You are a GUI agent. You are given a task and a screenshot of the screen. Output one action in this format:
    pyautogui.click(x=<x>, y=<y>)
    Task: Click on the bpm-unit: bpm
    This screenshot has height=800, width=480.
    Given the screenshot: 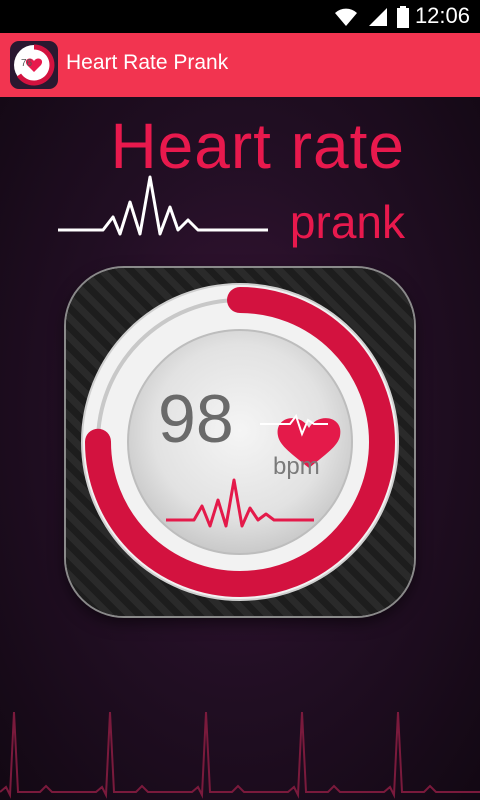 What is the action you would take?
    pyautogui.click(x=296, y=466)
    